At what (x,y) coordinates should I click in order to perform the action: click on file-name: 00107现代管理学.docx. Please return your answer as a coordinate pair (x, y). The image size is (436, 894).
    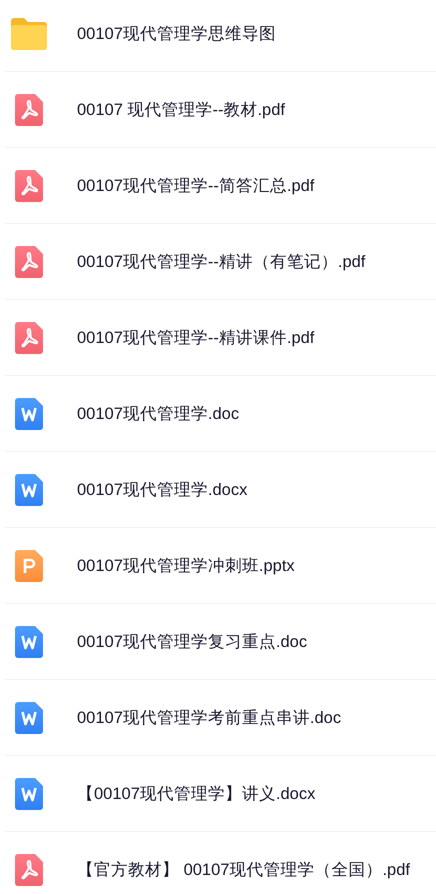
    Looking at the image, I should click on (162, 489).